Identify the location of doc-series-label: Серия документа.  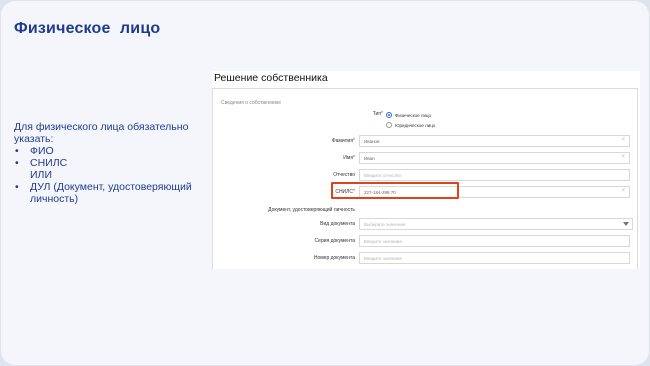
(334, 241).